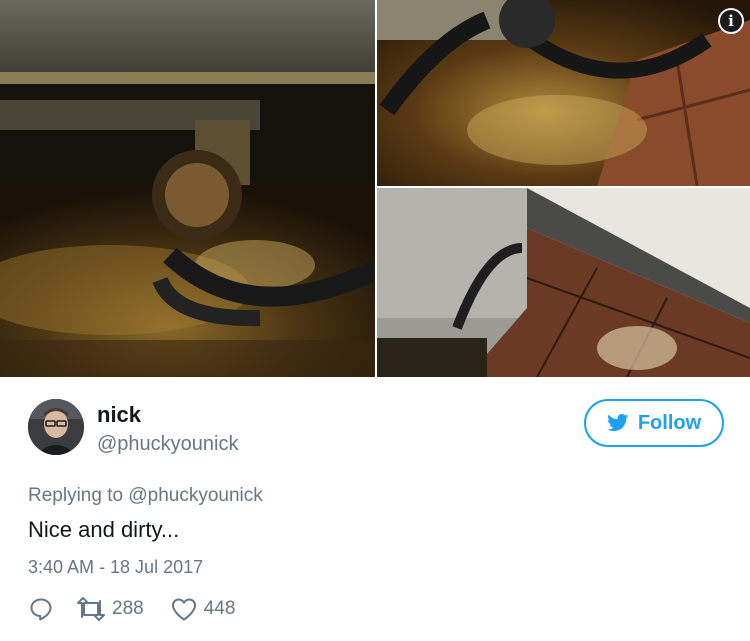 Image resolution: width=750 pixels, height=641 pixels. I want to click on reply-icon, so click(41, 609).